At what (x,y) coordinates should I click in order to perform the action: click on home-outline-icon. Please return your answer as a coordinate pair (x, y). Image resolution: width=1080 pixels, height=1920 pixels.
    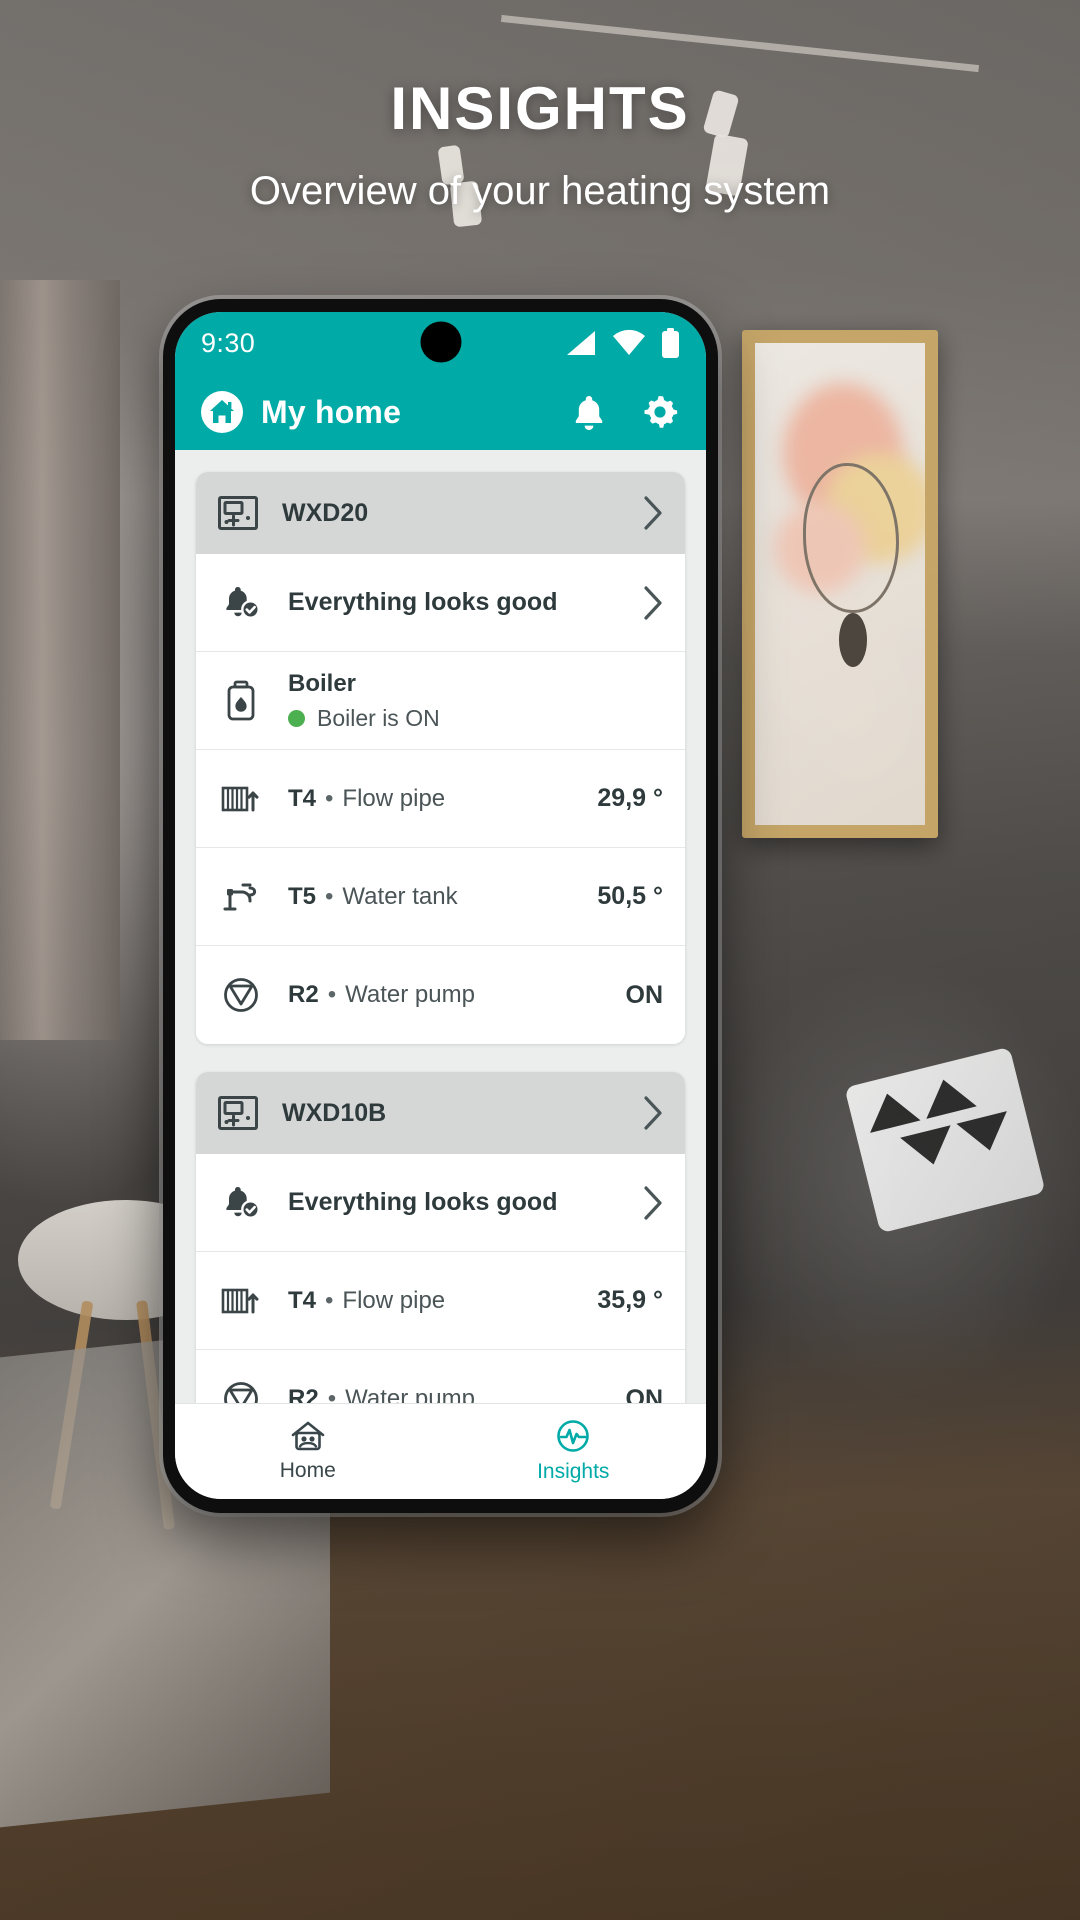
    Looking at the image, I should click on (308, 1436).